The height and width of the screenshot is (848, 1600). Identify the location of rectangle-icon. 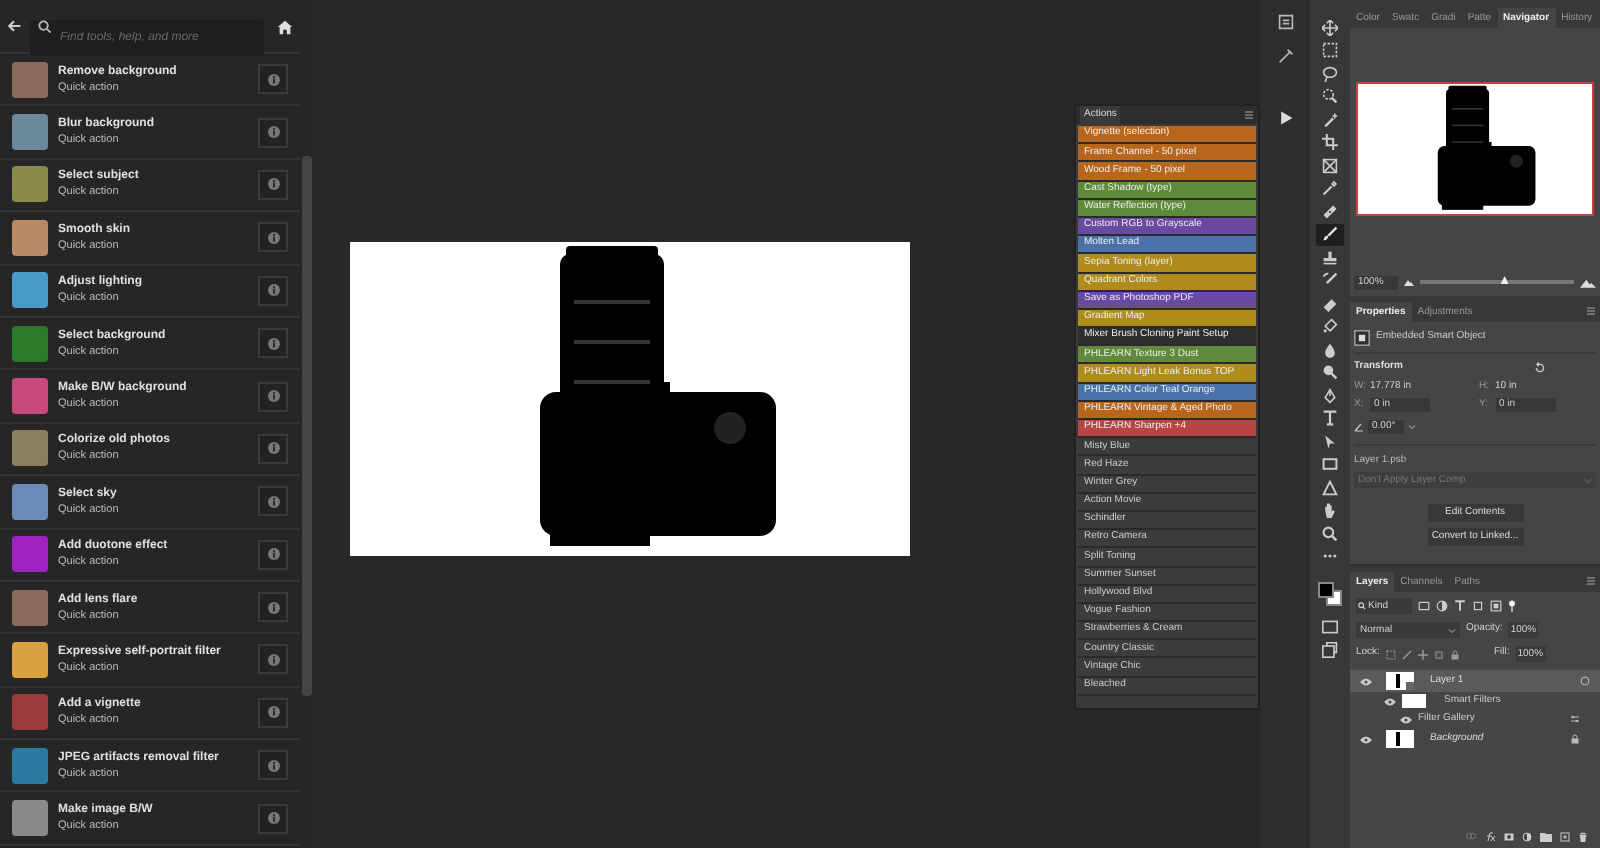
(1330, 464).